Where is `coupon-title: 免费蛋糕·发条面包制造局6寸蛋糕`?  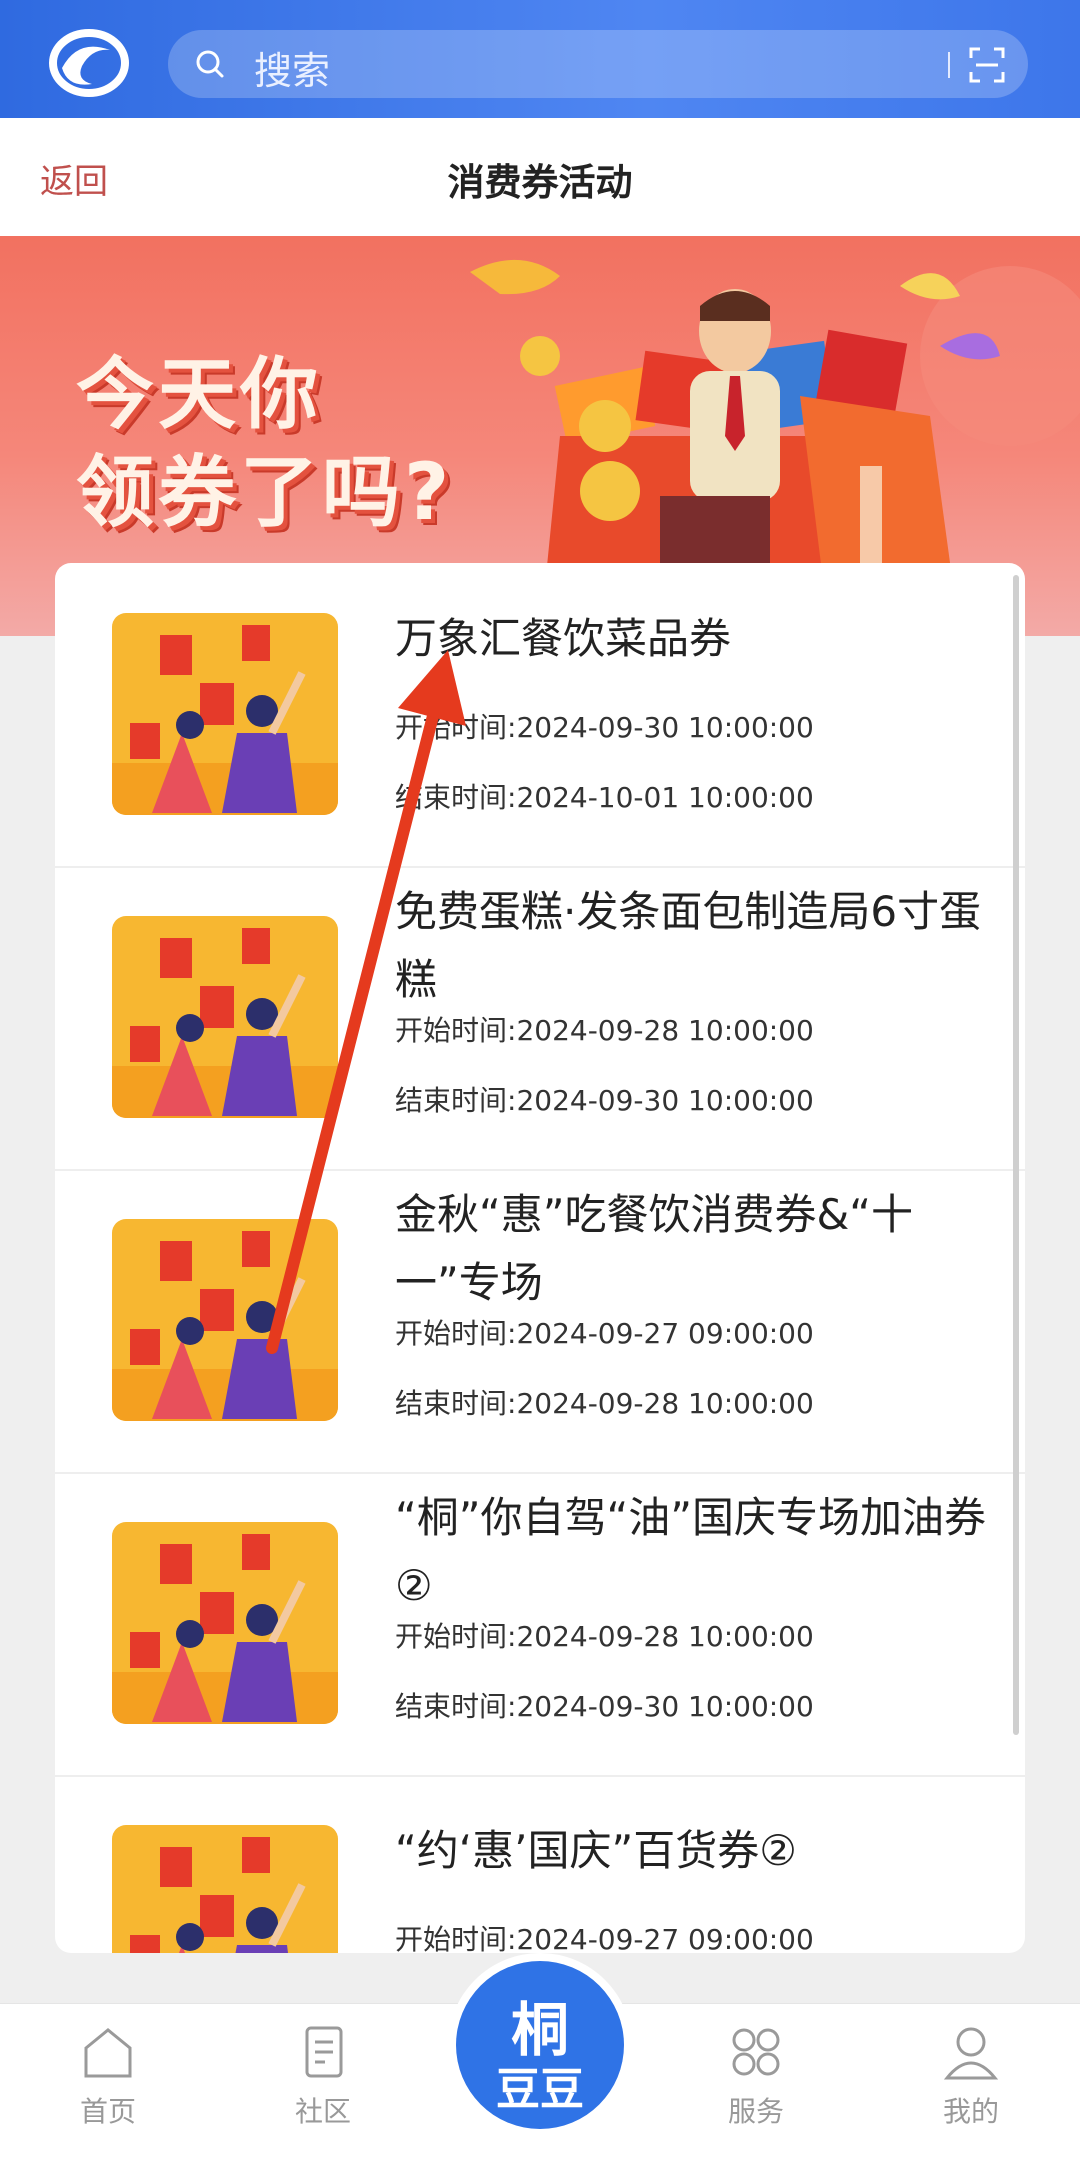 coupon-title: 免费蛋糕·发条面包制造局6寸蛋糕 is located at coordinates (688, 945).